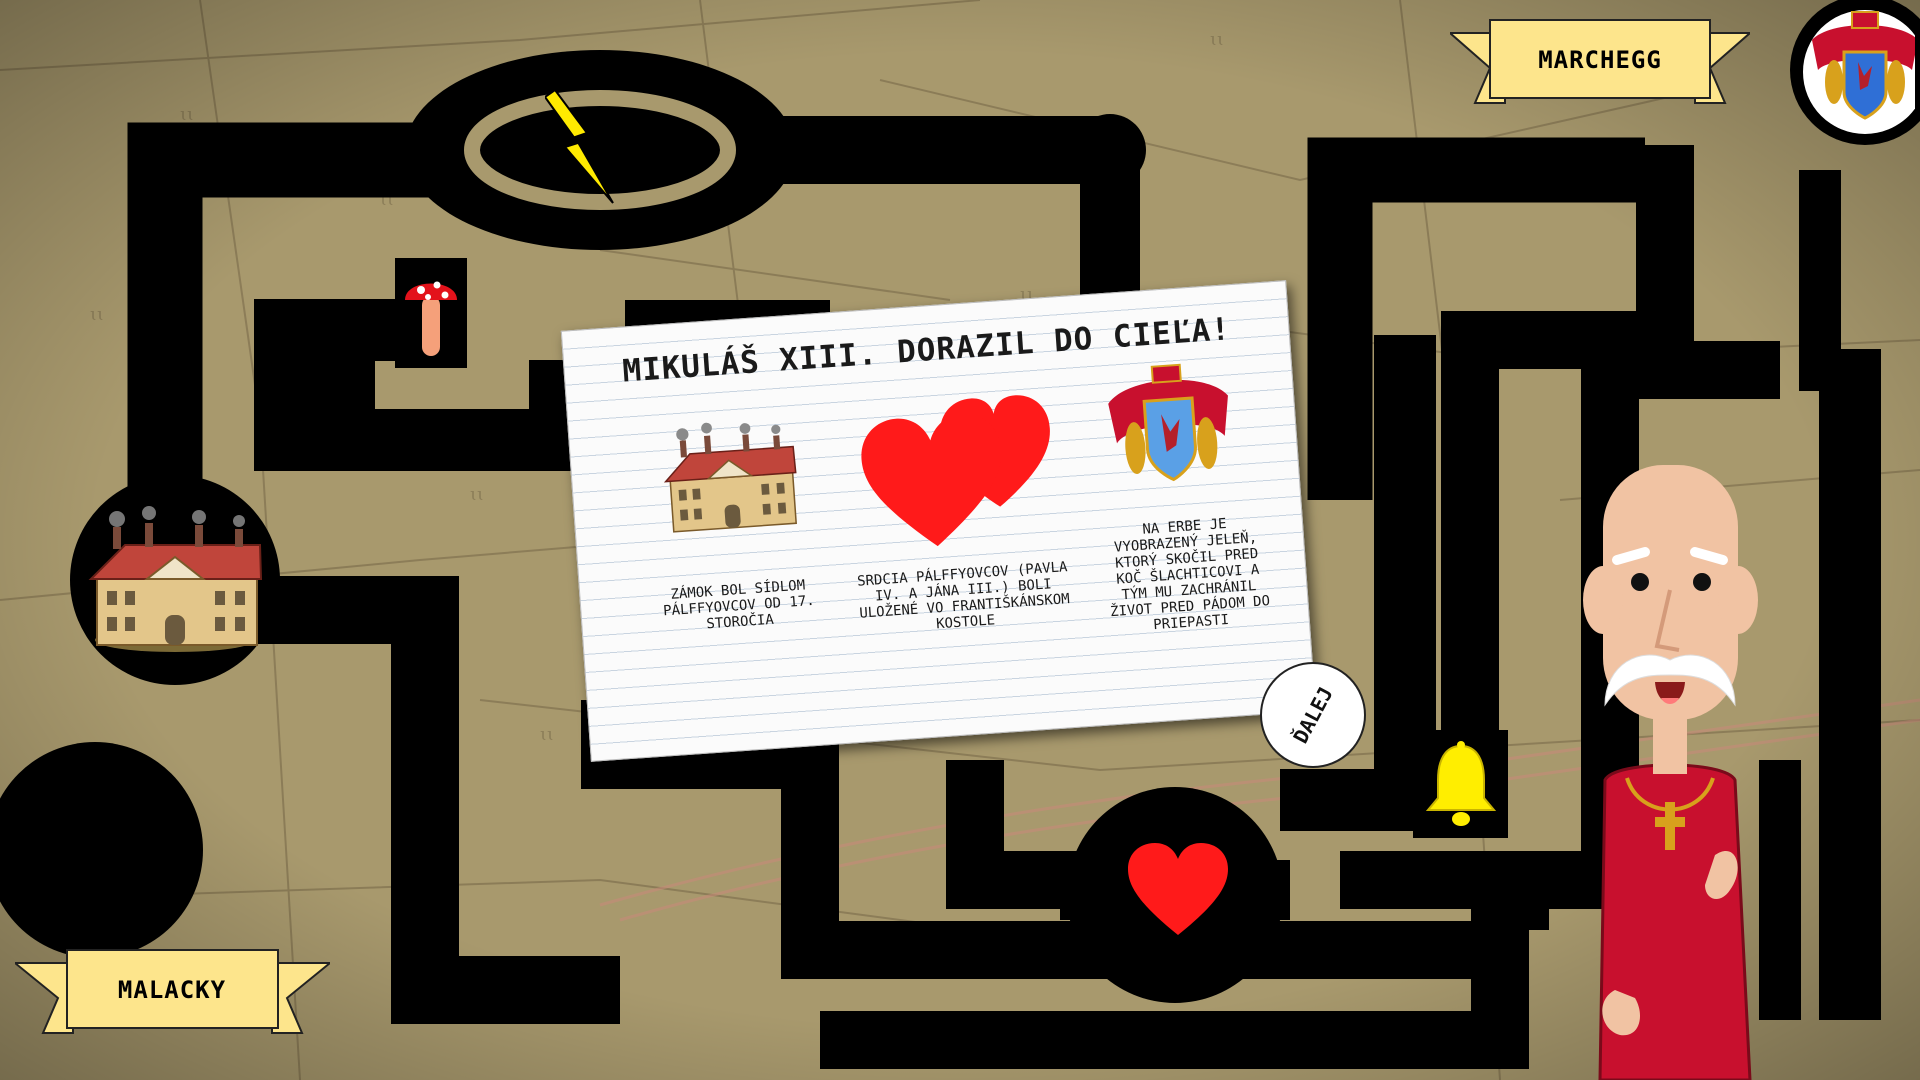 This screenshot has width=1920, height=1080. I want to click on character-mikulas, so click(1670, 770).